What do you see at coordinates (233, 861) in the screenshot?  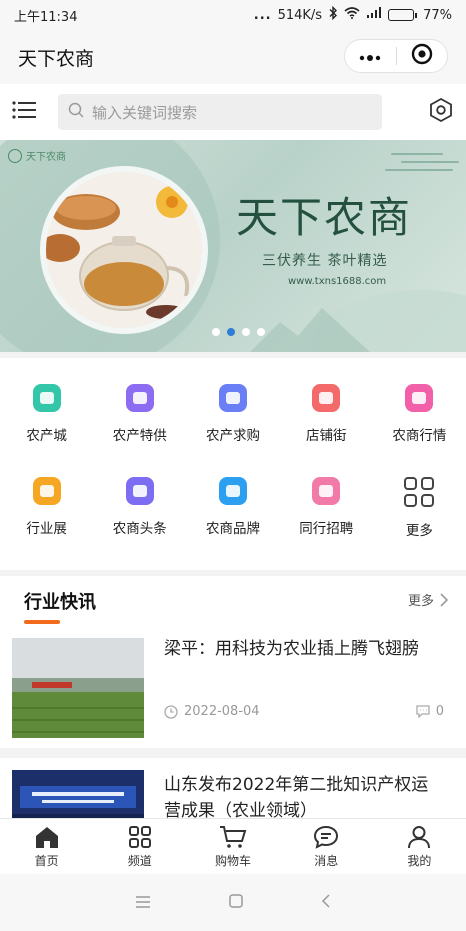 I see `tab-label: 购物车` at bounding box center [233, 861].